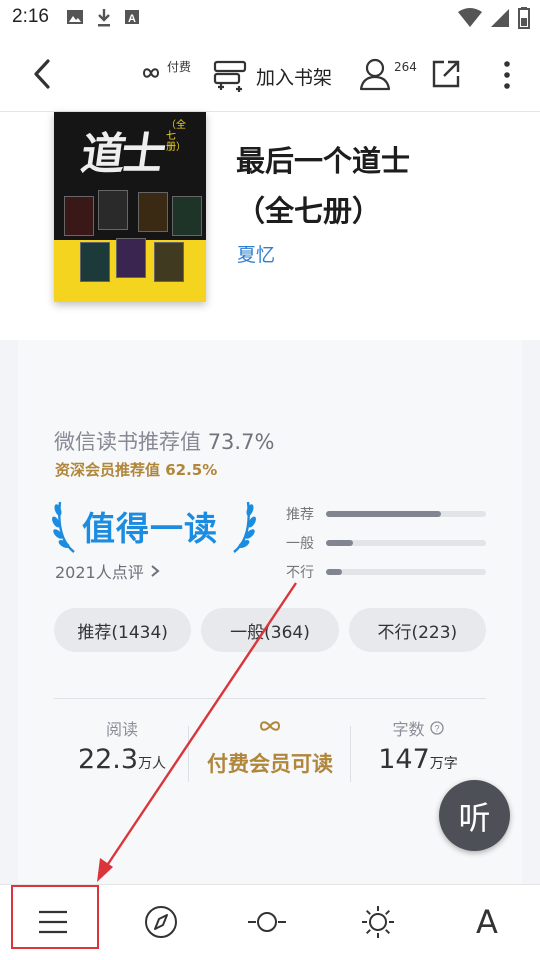 The height and width of the screenshot is (960, 540). Describe the element at coordinates (99, 572) in the screenshot. I see `reviews-count-label: 2021人点评` at that location.